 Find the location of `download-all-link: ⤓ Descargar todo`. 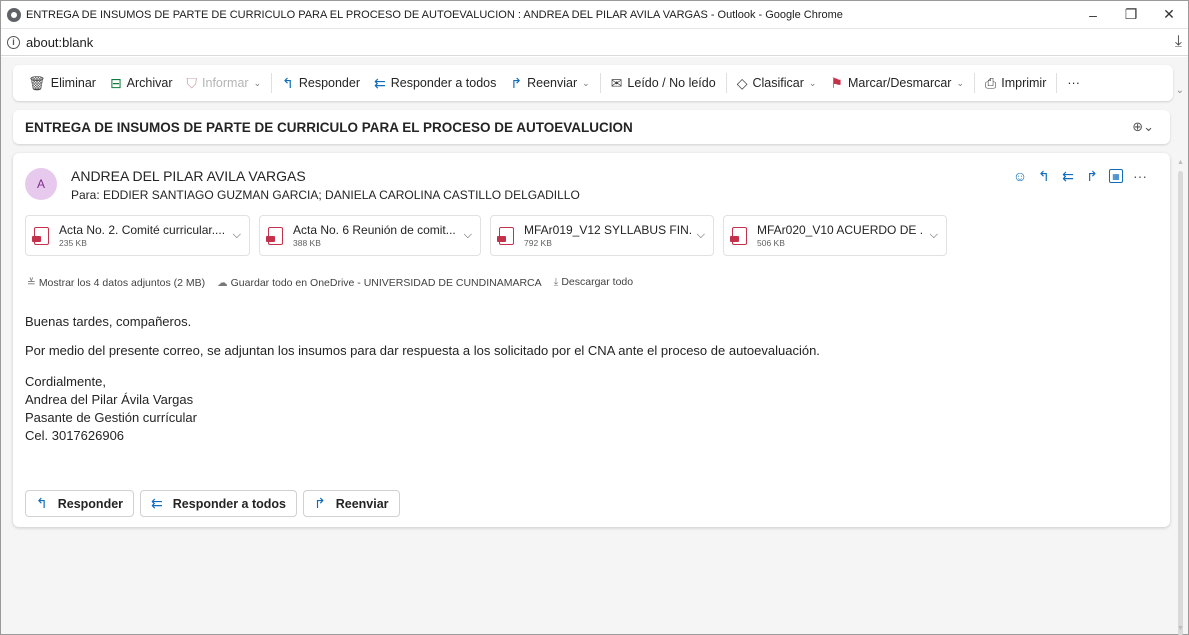

download-all-link: ⤓ Descargar todo is located at coordinates (593, 282).